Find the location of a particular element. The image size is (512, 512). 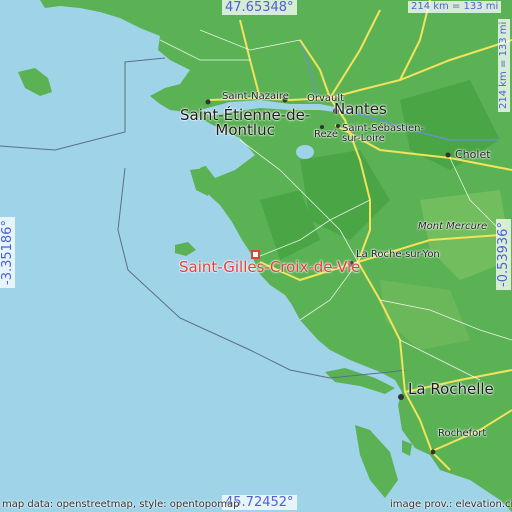

city-label-la-roche: La Roche-sur-Yon is located at coordinates (398, 254).